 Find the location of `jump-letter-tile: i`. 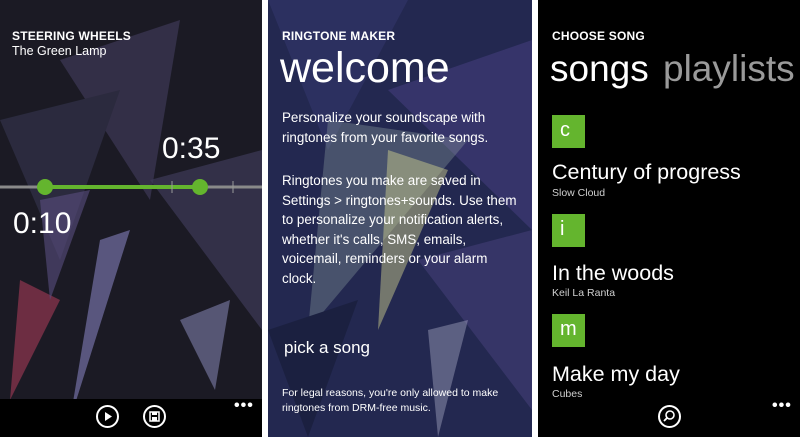

jump-letter-tile: i is located at coordinates (568, 230).